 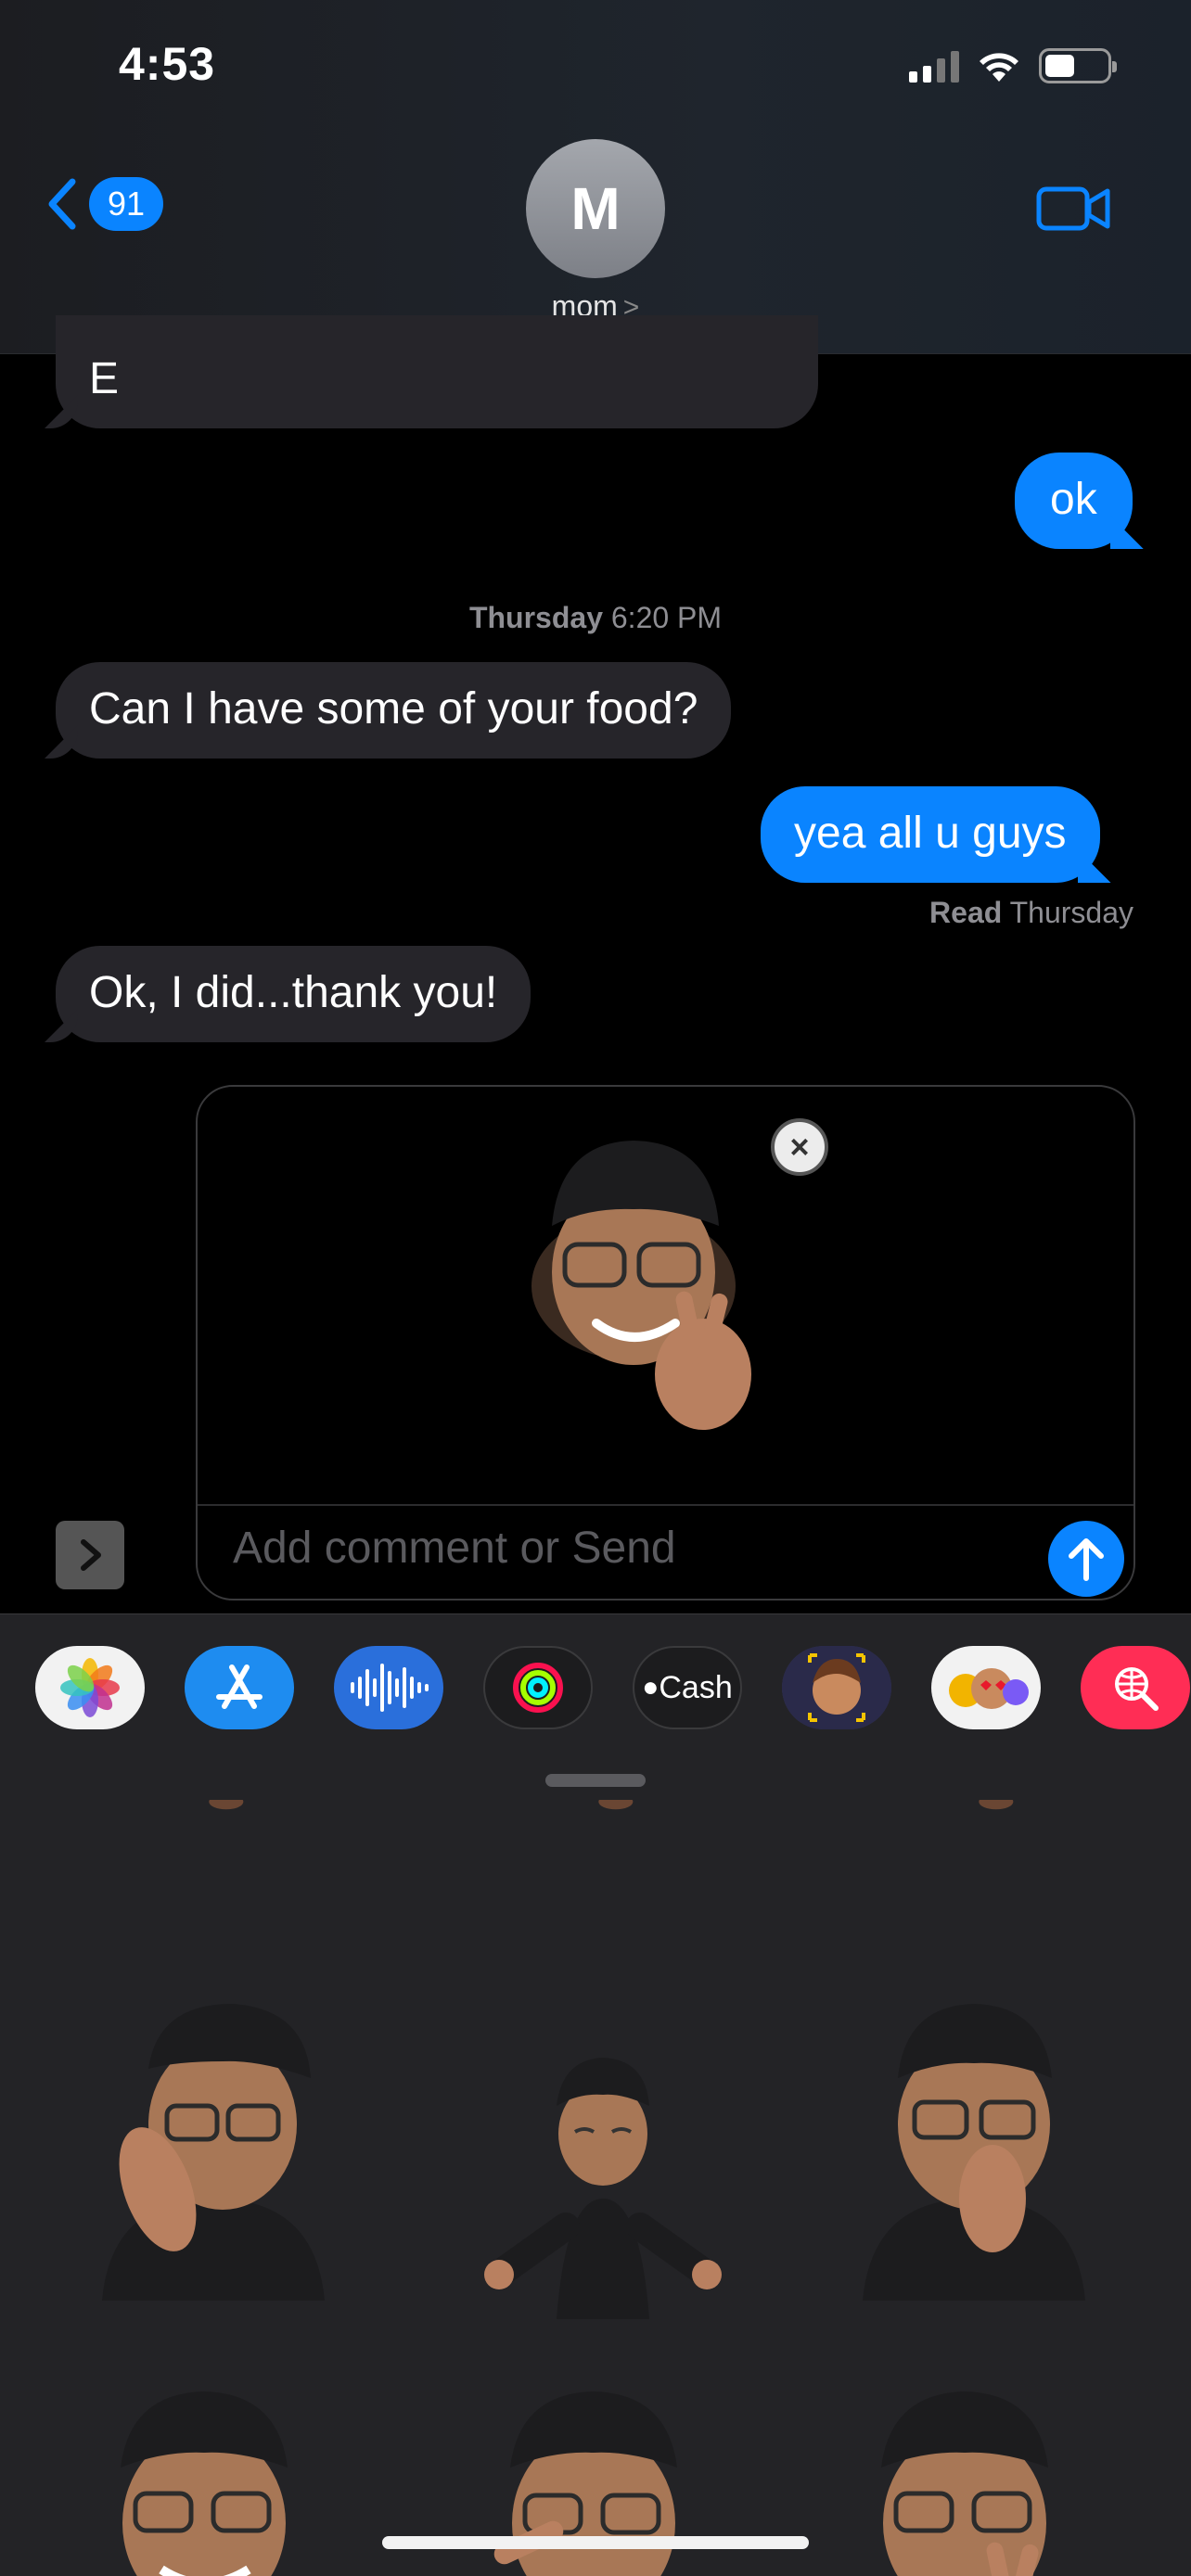 I want to click on app-strip: ● Cash, so click(x=612, y=1687).